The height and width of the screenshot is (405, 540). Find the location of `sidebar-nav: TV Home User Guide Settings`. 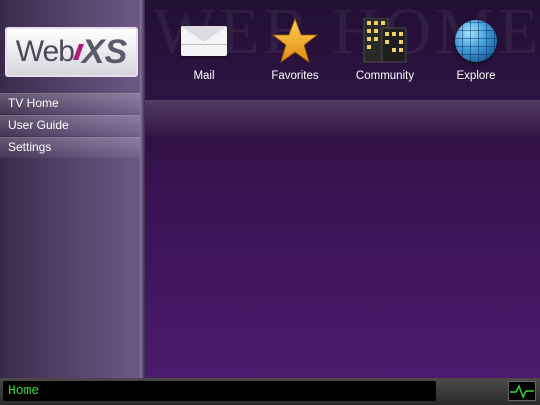

sidebar-nav: TV Home User Guide Settings is located at coordinates (70, 126).